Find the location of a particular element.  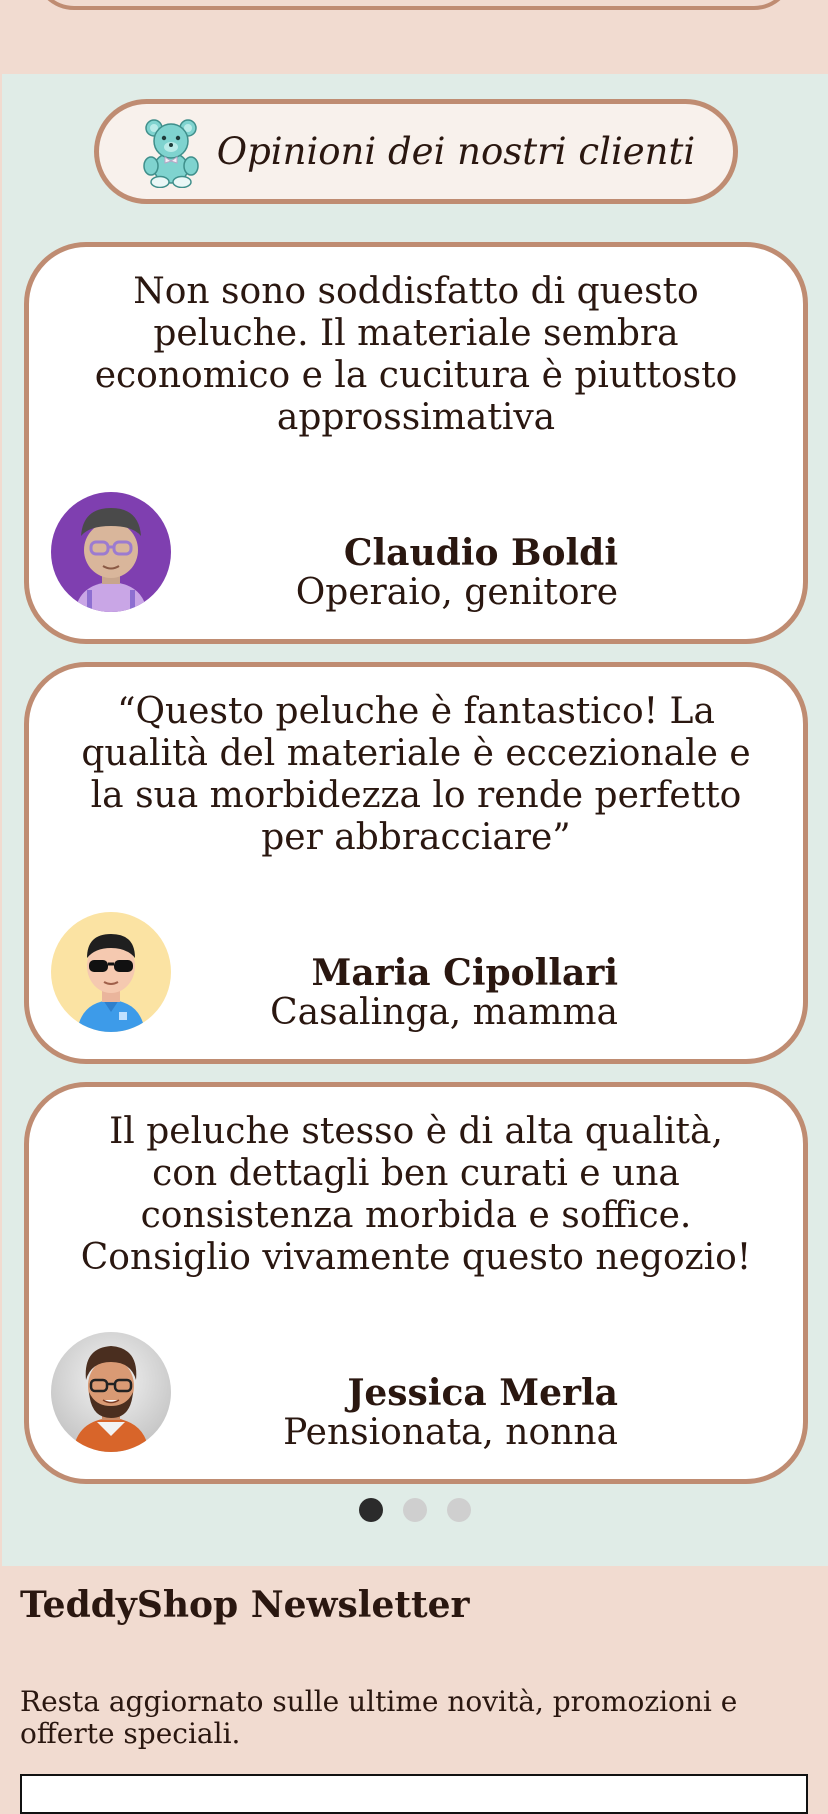

reviewer-name: Maria Cipollari is located at coordinates (464, 973).